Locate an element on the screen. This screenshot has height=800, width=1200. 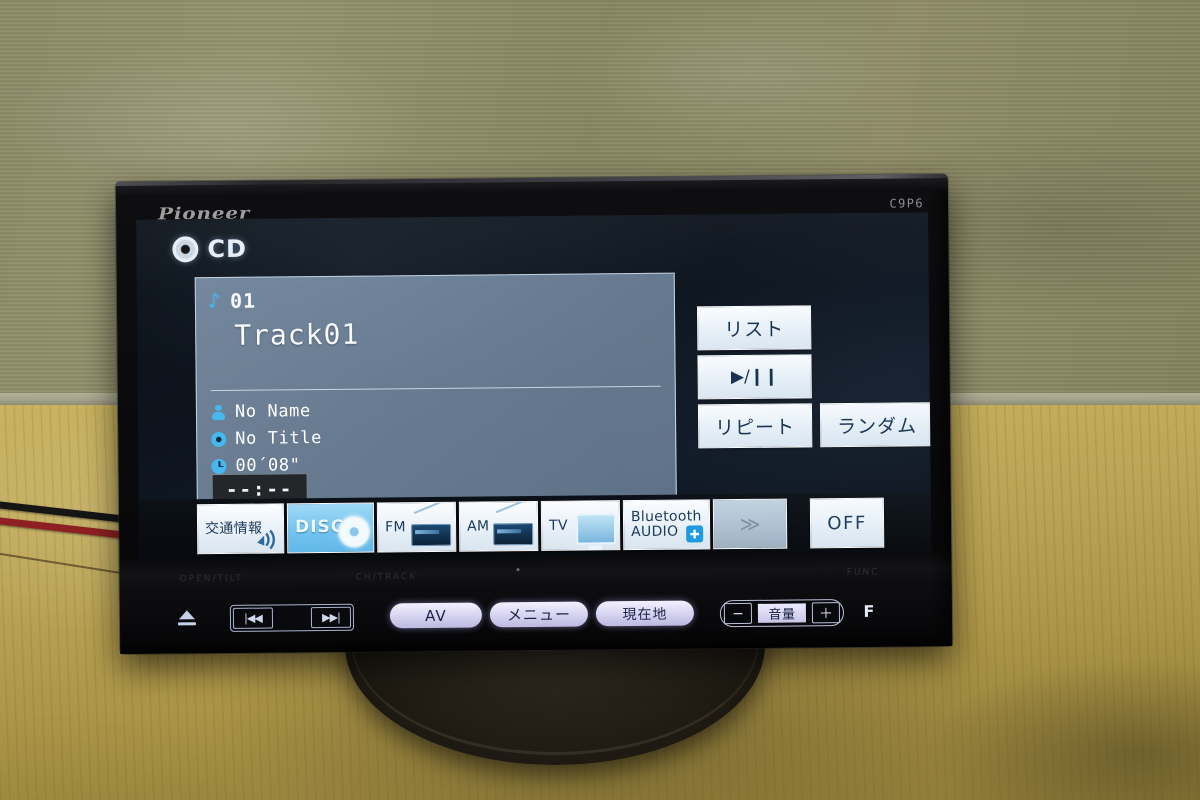
track-metadata: No Name No Title 00´08" is located at coordinates (436, 440).